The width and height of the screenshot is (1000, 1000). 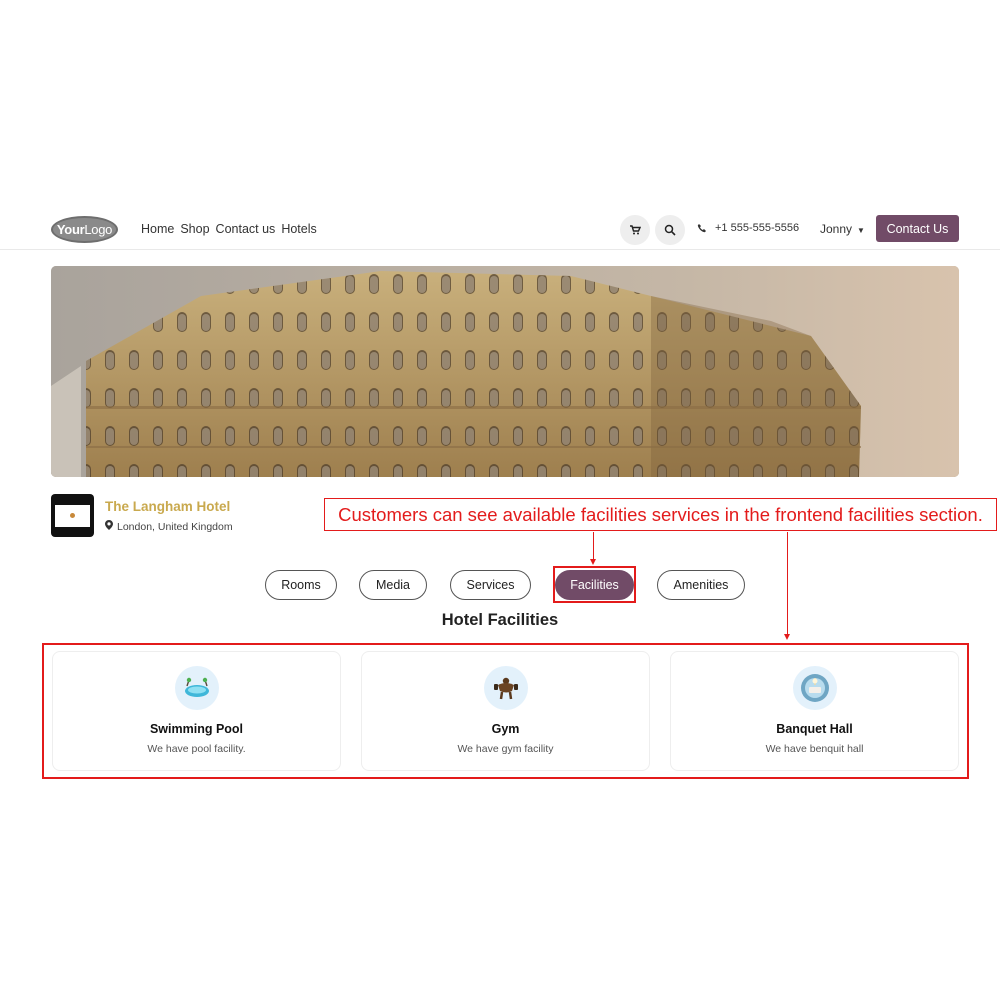 I want to click on annotation-arrowhead-cards, so click(x=787, y=637).